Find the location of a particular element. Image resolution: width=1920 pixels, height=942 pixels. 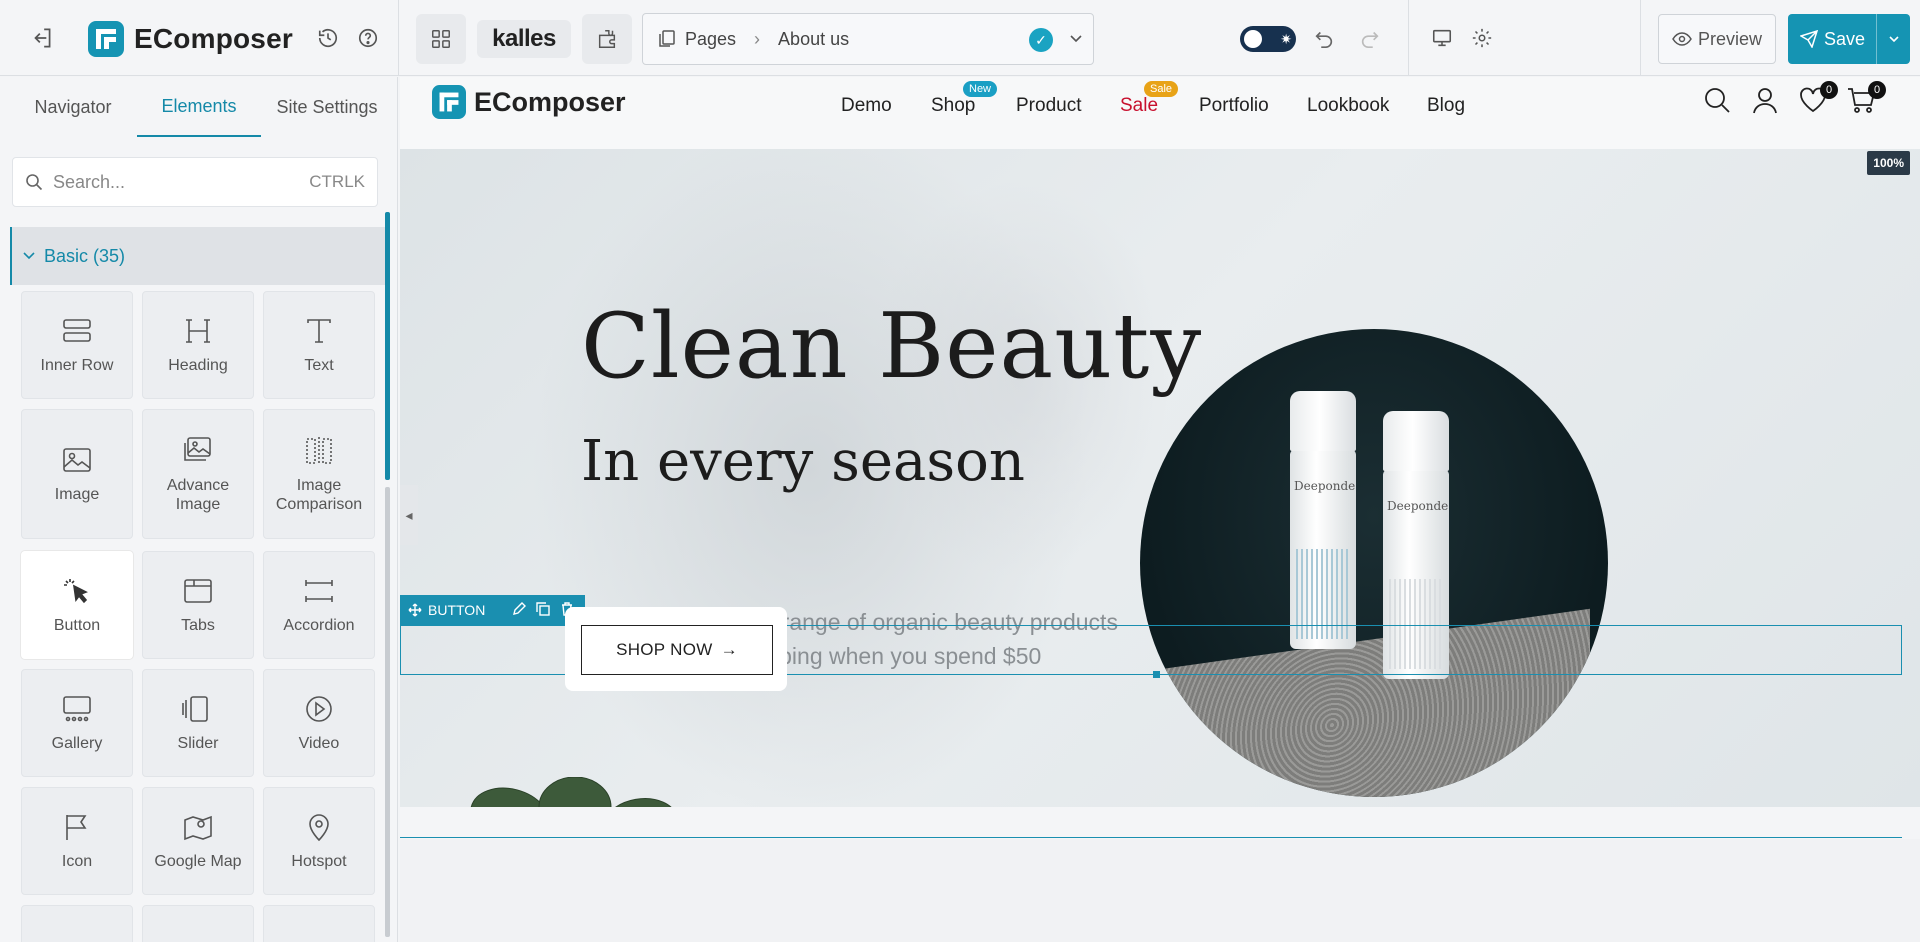

arrow-right-icon: → is located at coordinates (729, 649).